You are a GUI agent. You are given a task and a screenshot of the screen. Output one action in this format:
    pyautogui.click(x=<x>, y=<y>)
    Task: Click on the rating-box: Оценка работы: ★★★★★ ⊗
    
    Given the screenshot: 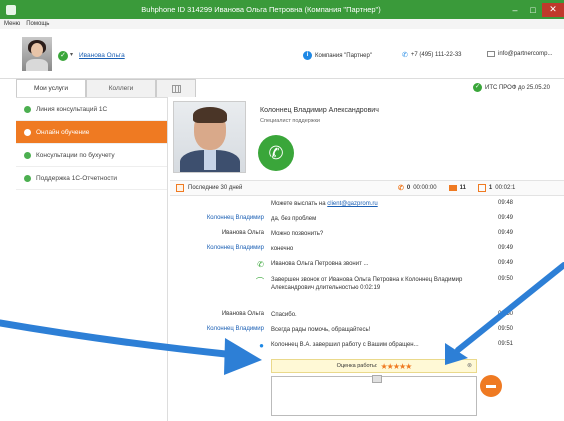 What is the action you would take?
    pyautogui.click(x=374, y=366)
    